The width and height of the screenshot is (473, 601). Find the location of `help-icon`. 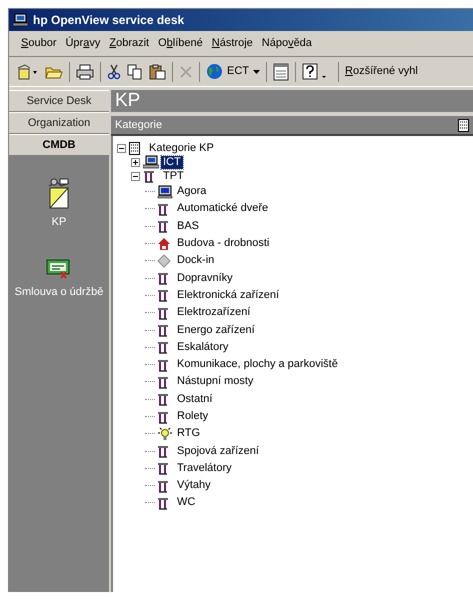

help-icon is located at coordinates (315, 71).